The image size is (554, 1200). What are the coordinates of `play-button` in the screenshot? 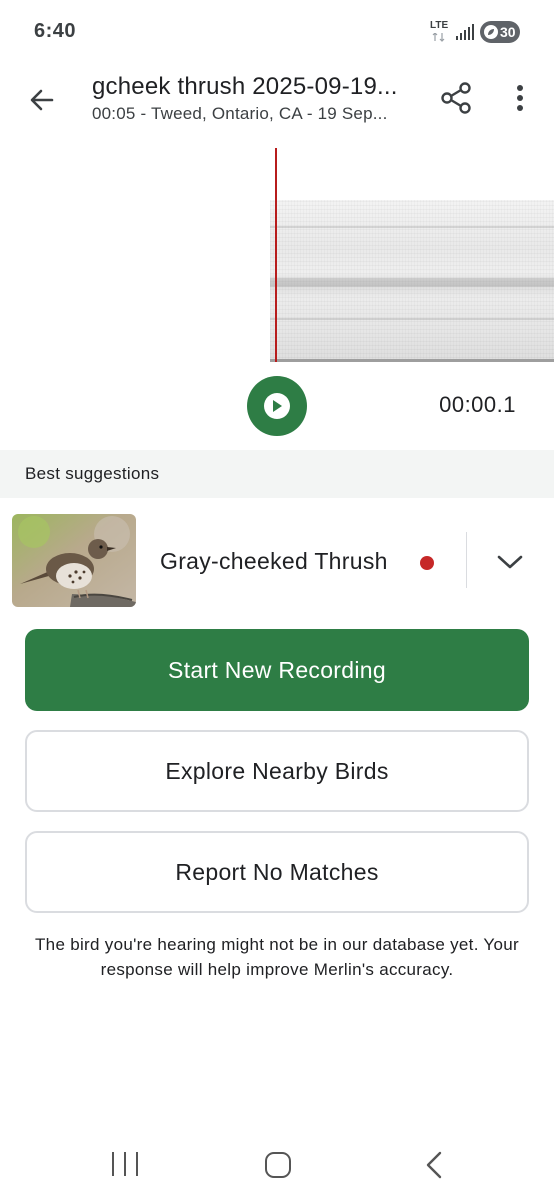 It's located at (277, 406).